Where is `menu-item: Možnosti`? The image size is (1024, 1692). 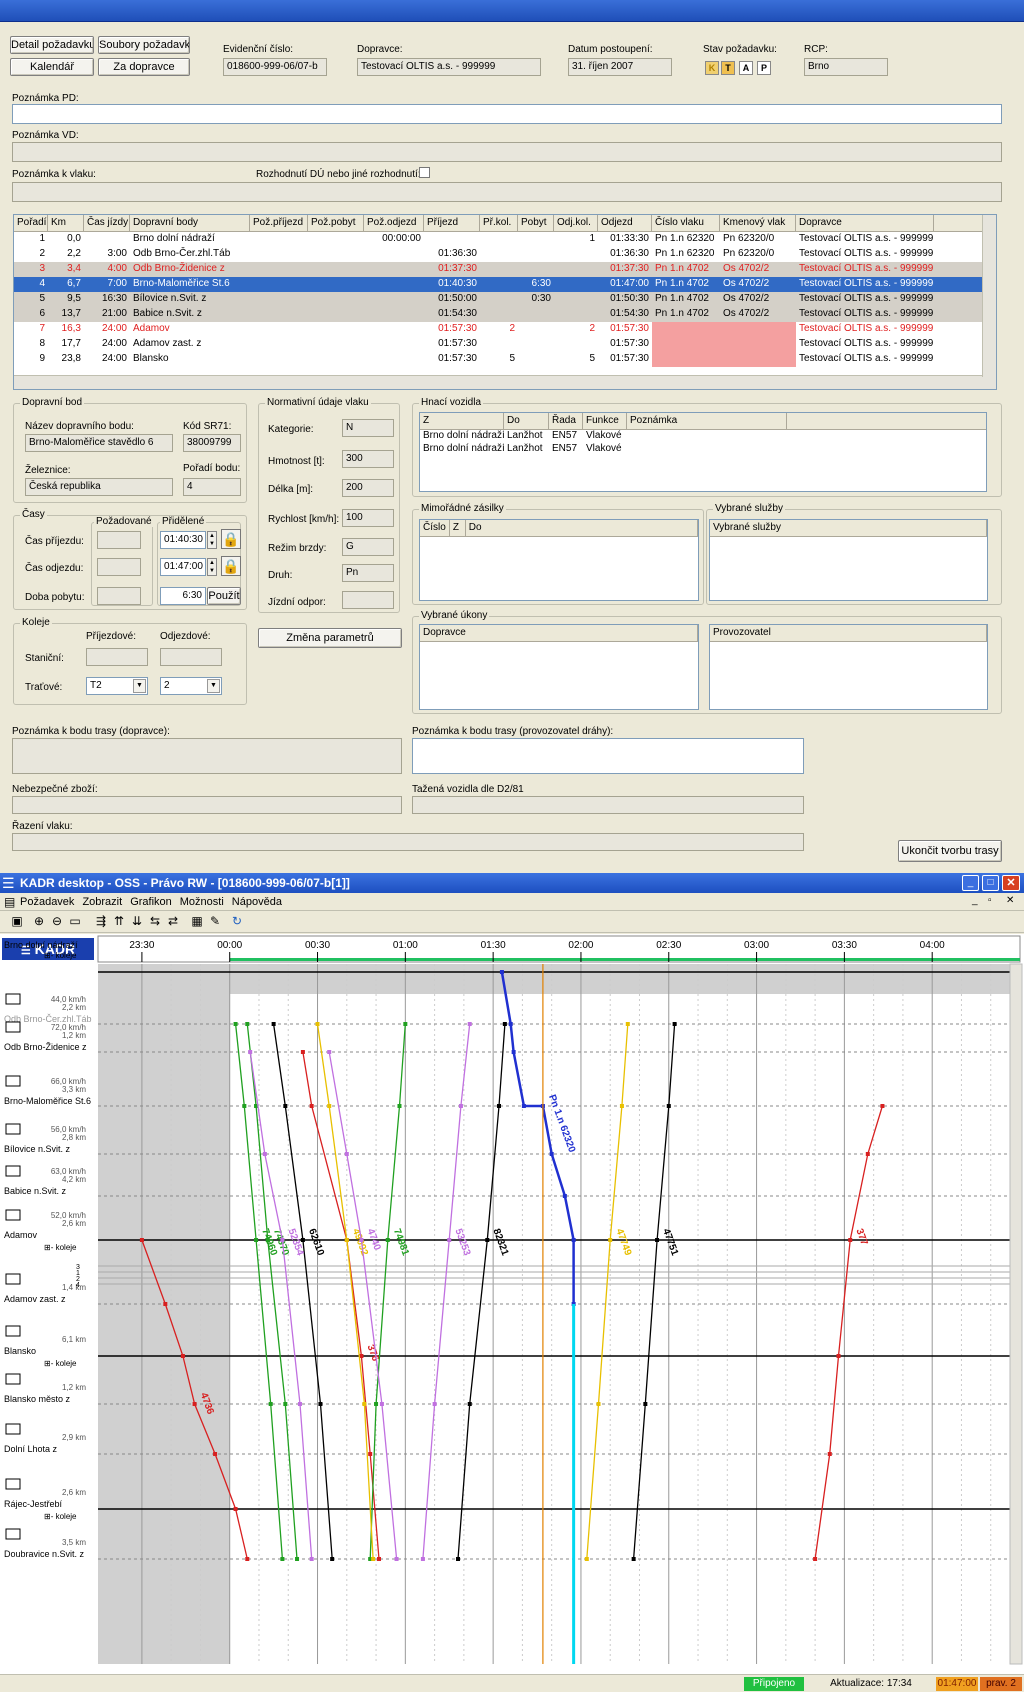
menu-item: Možnosti is located at coordinates (202, 902).